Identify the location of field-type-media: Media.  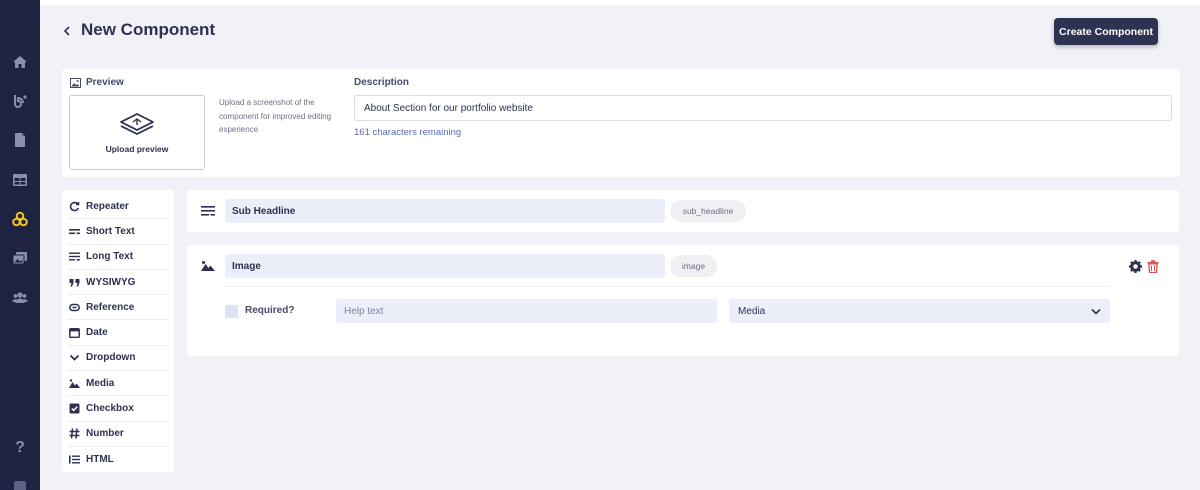
(118, 384).